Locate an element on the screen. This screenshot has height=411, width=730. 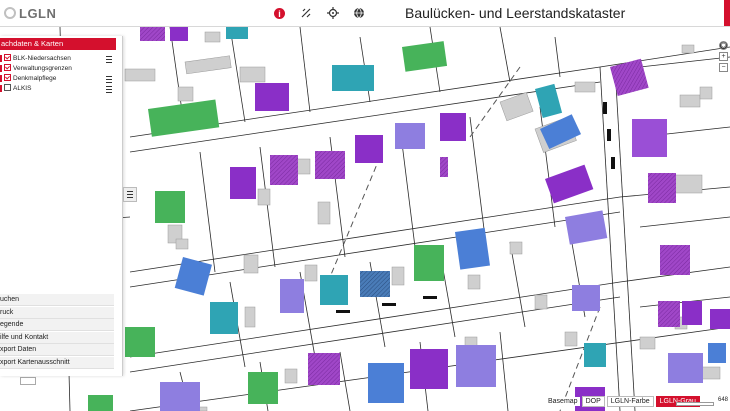
app-header: LGLN i Baulücken- und Leerstandskataster is located at coordinates (365, 13).